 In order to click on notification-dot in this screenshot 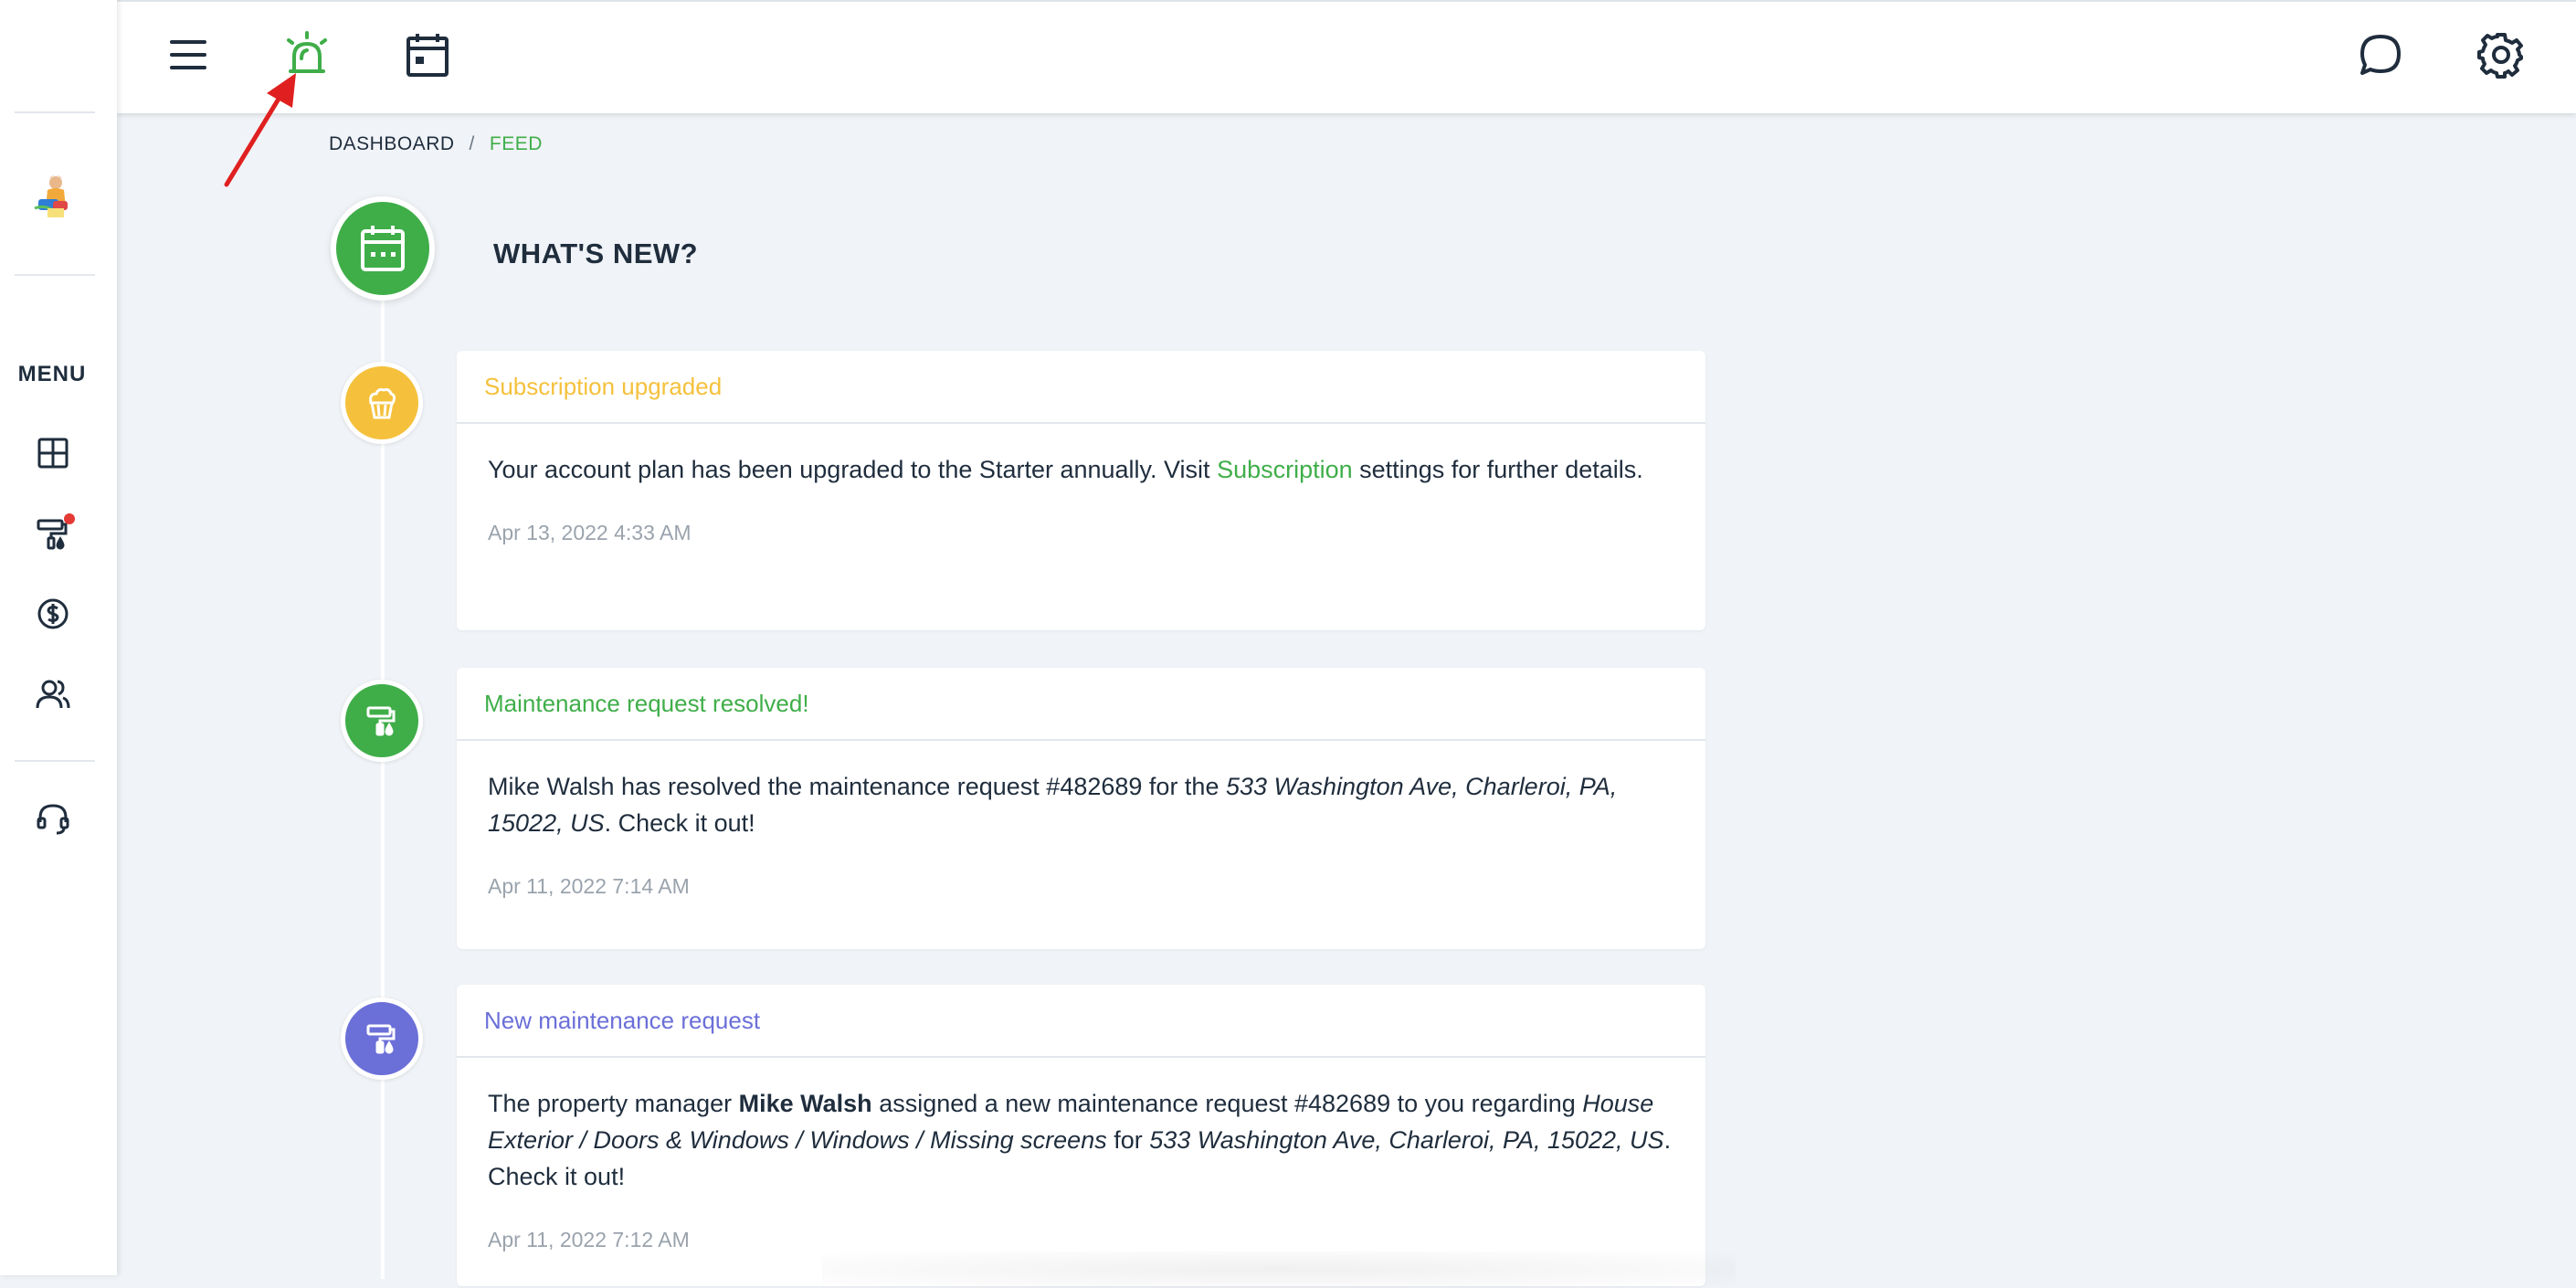, I will do `click(69, 518)`.